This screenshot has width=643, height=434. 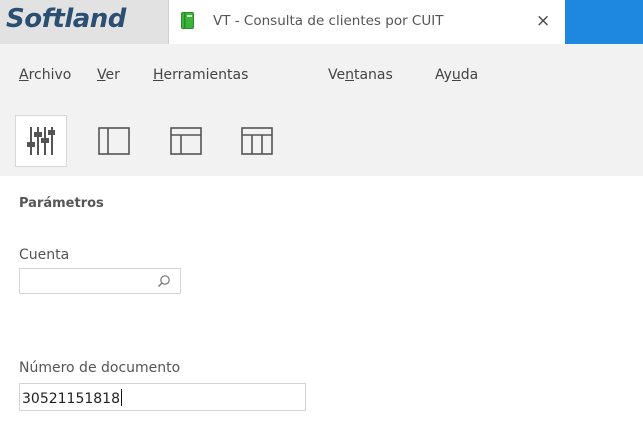 I want to click on numero-documento-input: 30521151818, so click(x=162, y=397).